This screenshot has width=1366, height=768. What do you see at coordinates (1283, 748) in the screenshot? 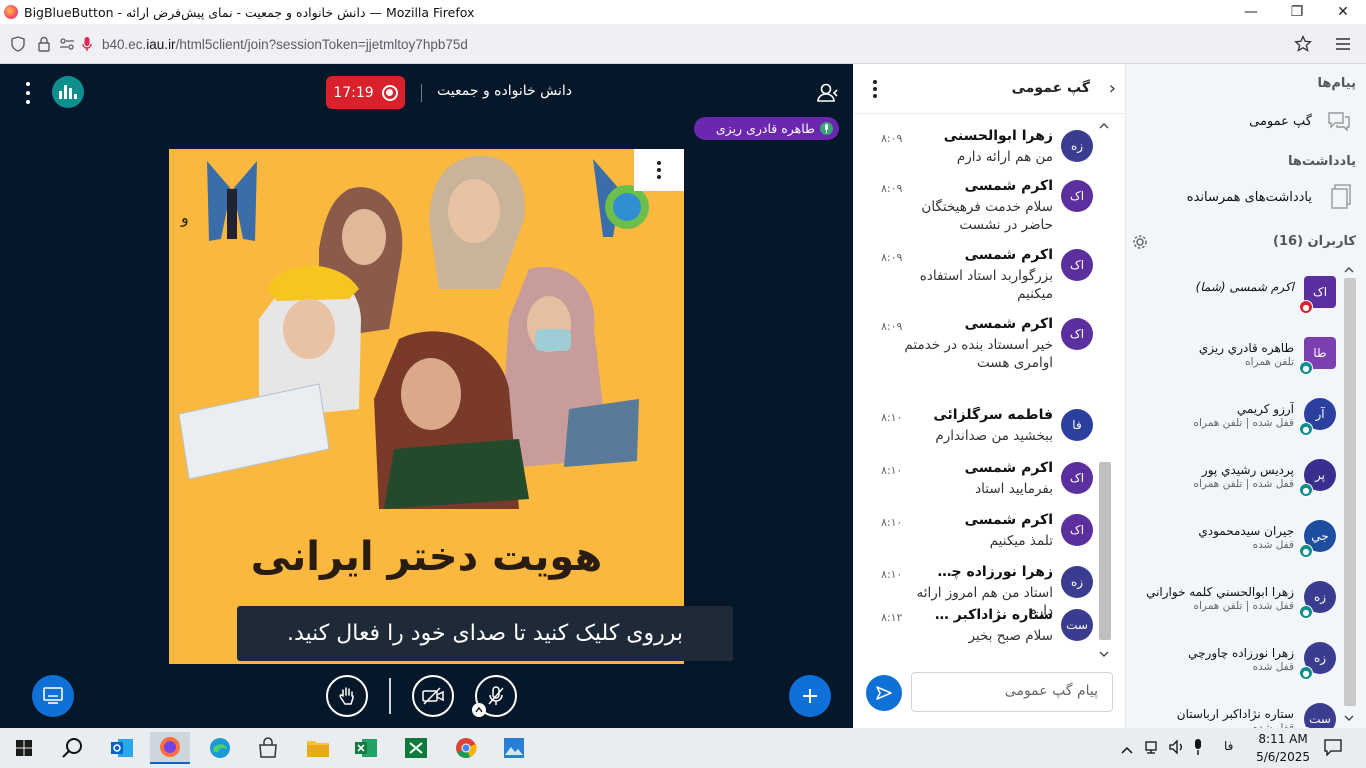
I see `clock: 8:11 AM 5/6/2025` at bounding box center [1283, 748].